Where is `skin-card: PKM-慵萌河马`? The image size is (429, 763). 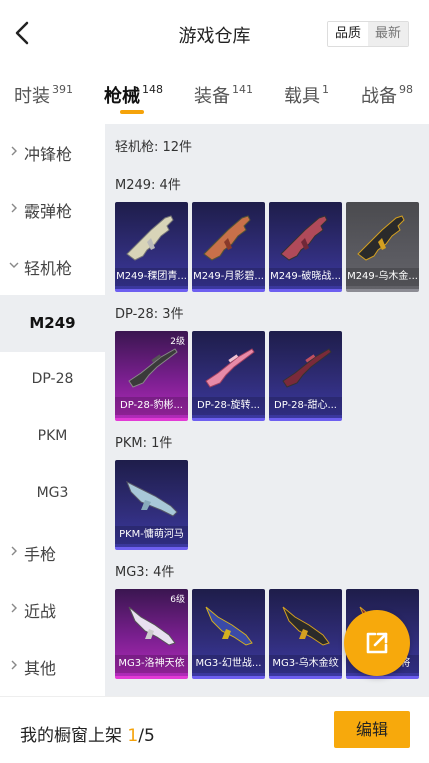 skin-card: PKM-慵萌河马 is located at coordinates (151, 505).